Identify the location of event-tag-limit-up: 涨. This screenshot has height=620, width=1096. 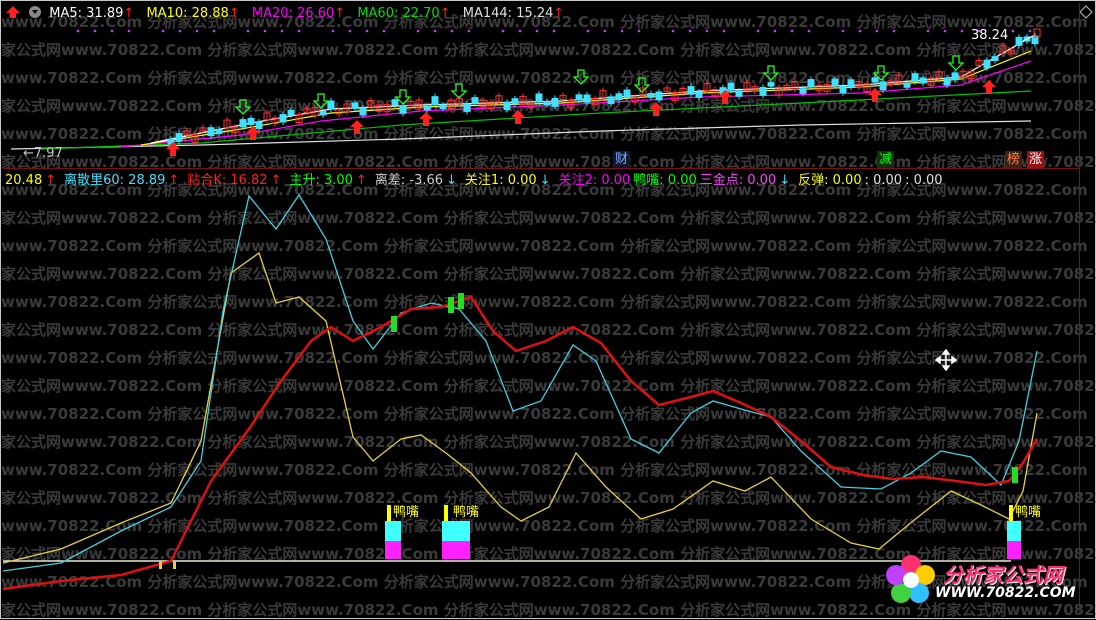
(1036, 159).